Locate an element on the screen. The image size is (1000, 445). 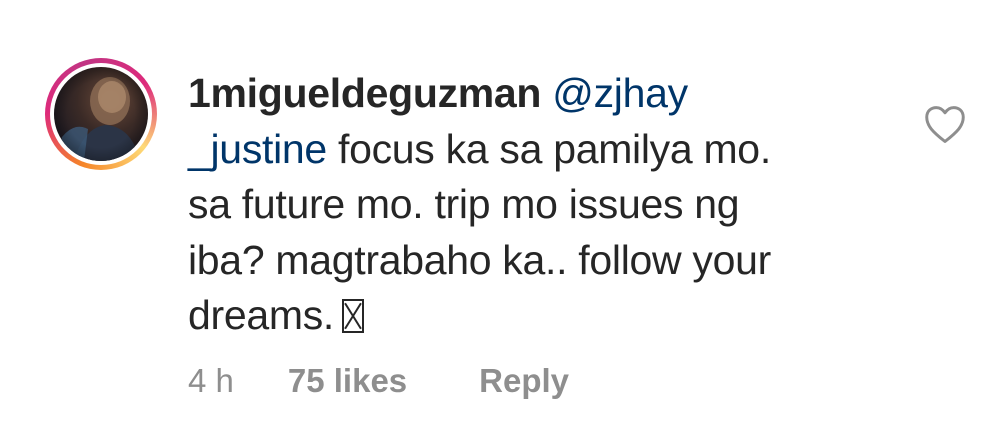
comment-line-3: sa future mo. trip mo issues ng is located at coordinates (464, 204).